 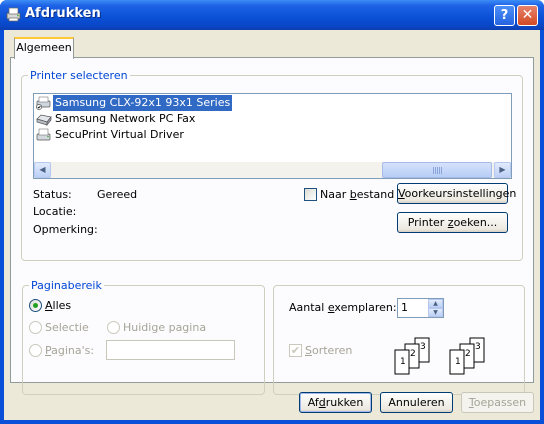 I want to click on scroll-thumb, so click(x=437, y=170).